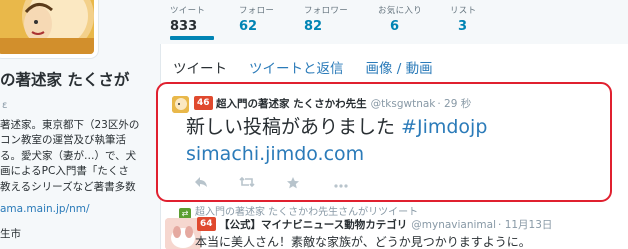 The image size is (628, 249). I want to click on retweet-author-handle: @mynavianimal, so click(453, 225).